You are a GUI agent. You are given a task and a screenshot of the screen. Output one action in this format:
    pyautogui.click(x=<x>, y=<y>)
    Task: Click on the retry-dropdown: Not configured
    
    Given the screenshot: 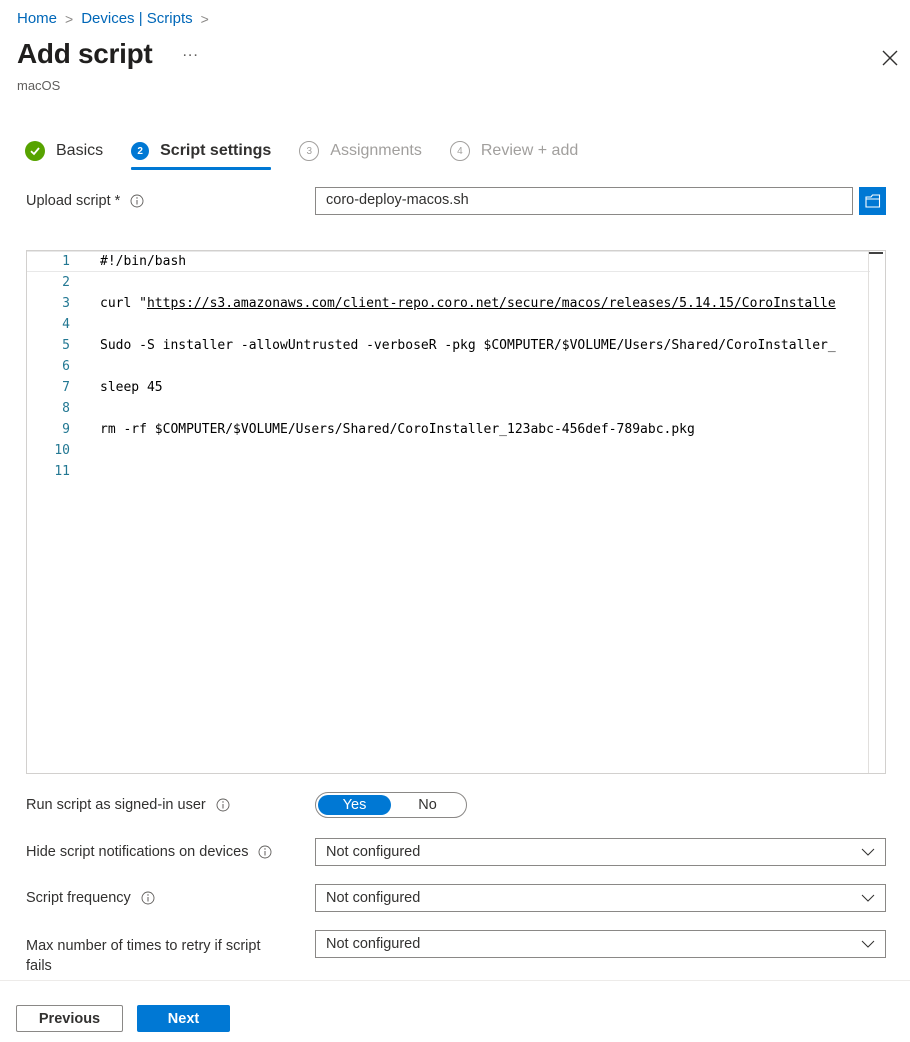 What is the action you would take?
    pyautogui.click(x=600, y=944)
    